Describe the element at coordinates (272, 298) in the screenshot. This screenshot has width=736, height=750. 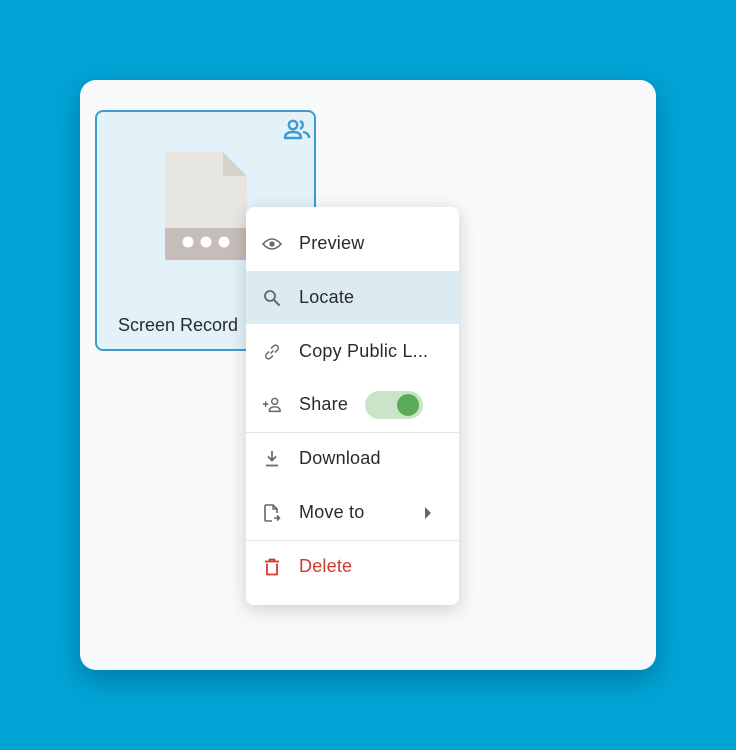
I see `search-icon` at that location.